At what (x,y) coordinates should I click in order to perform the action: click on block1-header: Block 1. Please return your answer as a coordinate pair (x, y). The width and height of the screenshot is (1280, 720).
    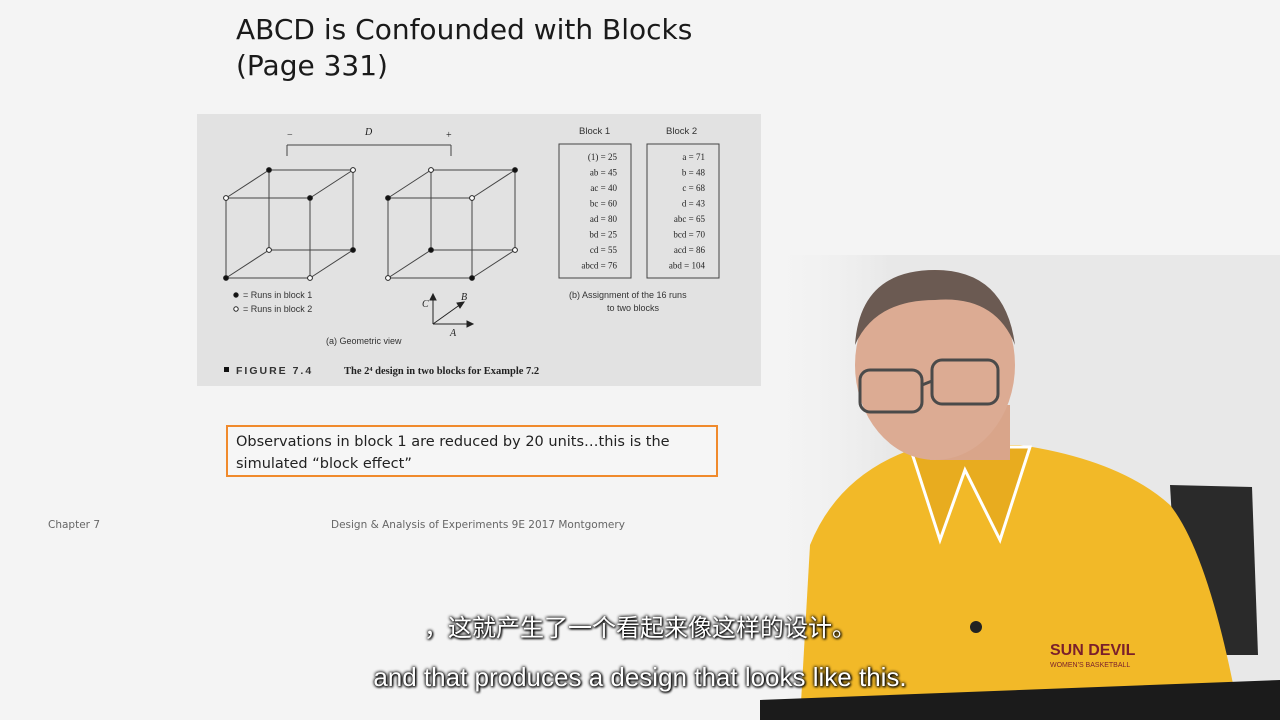
    Looking at the image, I should click on (594, 131).